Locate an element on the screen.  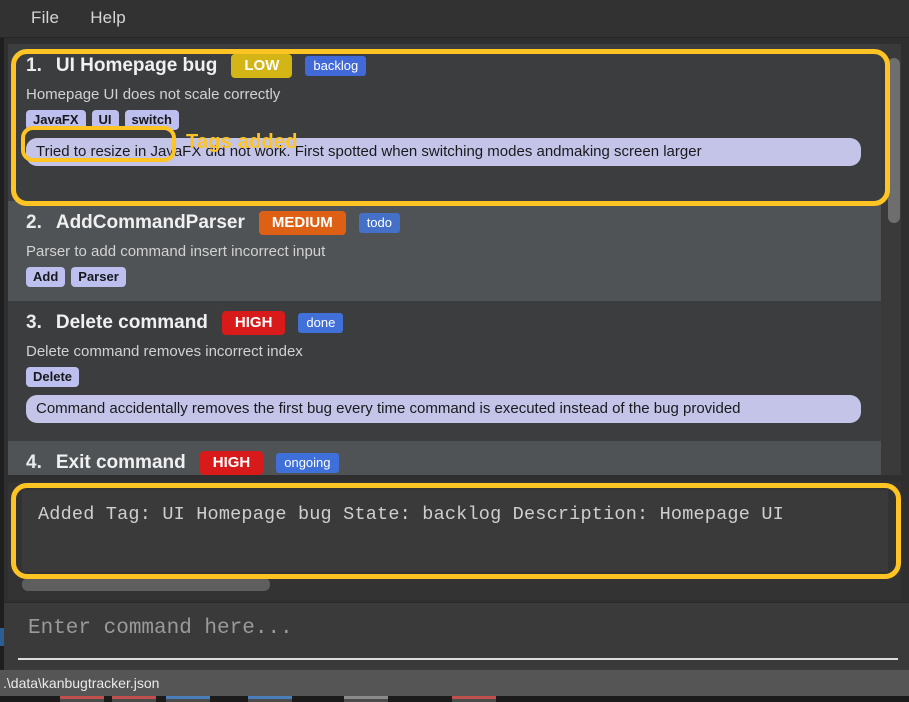
bug-card-header: 4. Exit command HIGH ongoing is located at coordinates (446, 463).